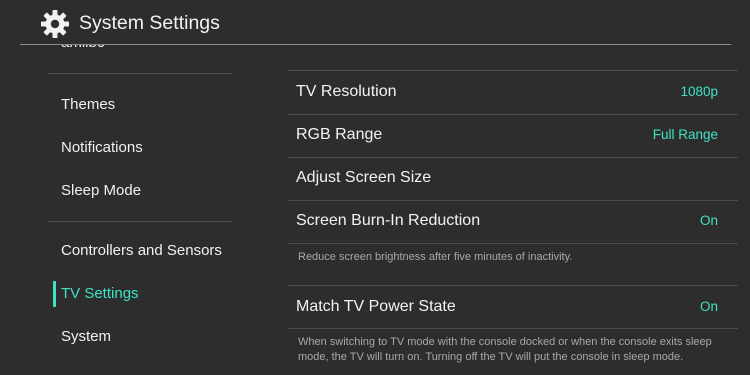  Describe the element at coordinates (364, 177) in the screenshot. I see `setting-label: Adjust Screen Size` at that location.